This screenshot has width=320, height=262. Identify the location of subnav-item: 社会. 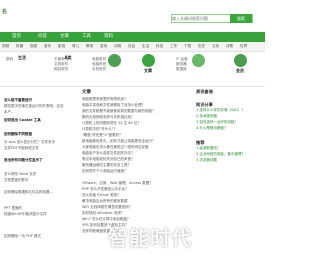
(131, 46).